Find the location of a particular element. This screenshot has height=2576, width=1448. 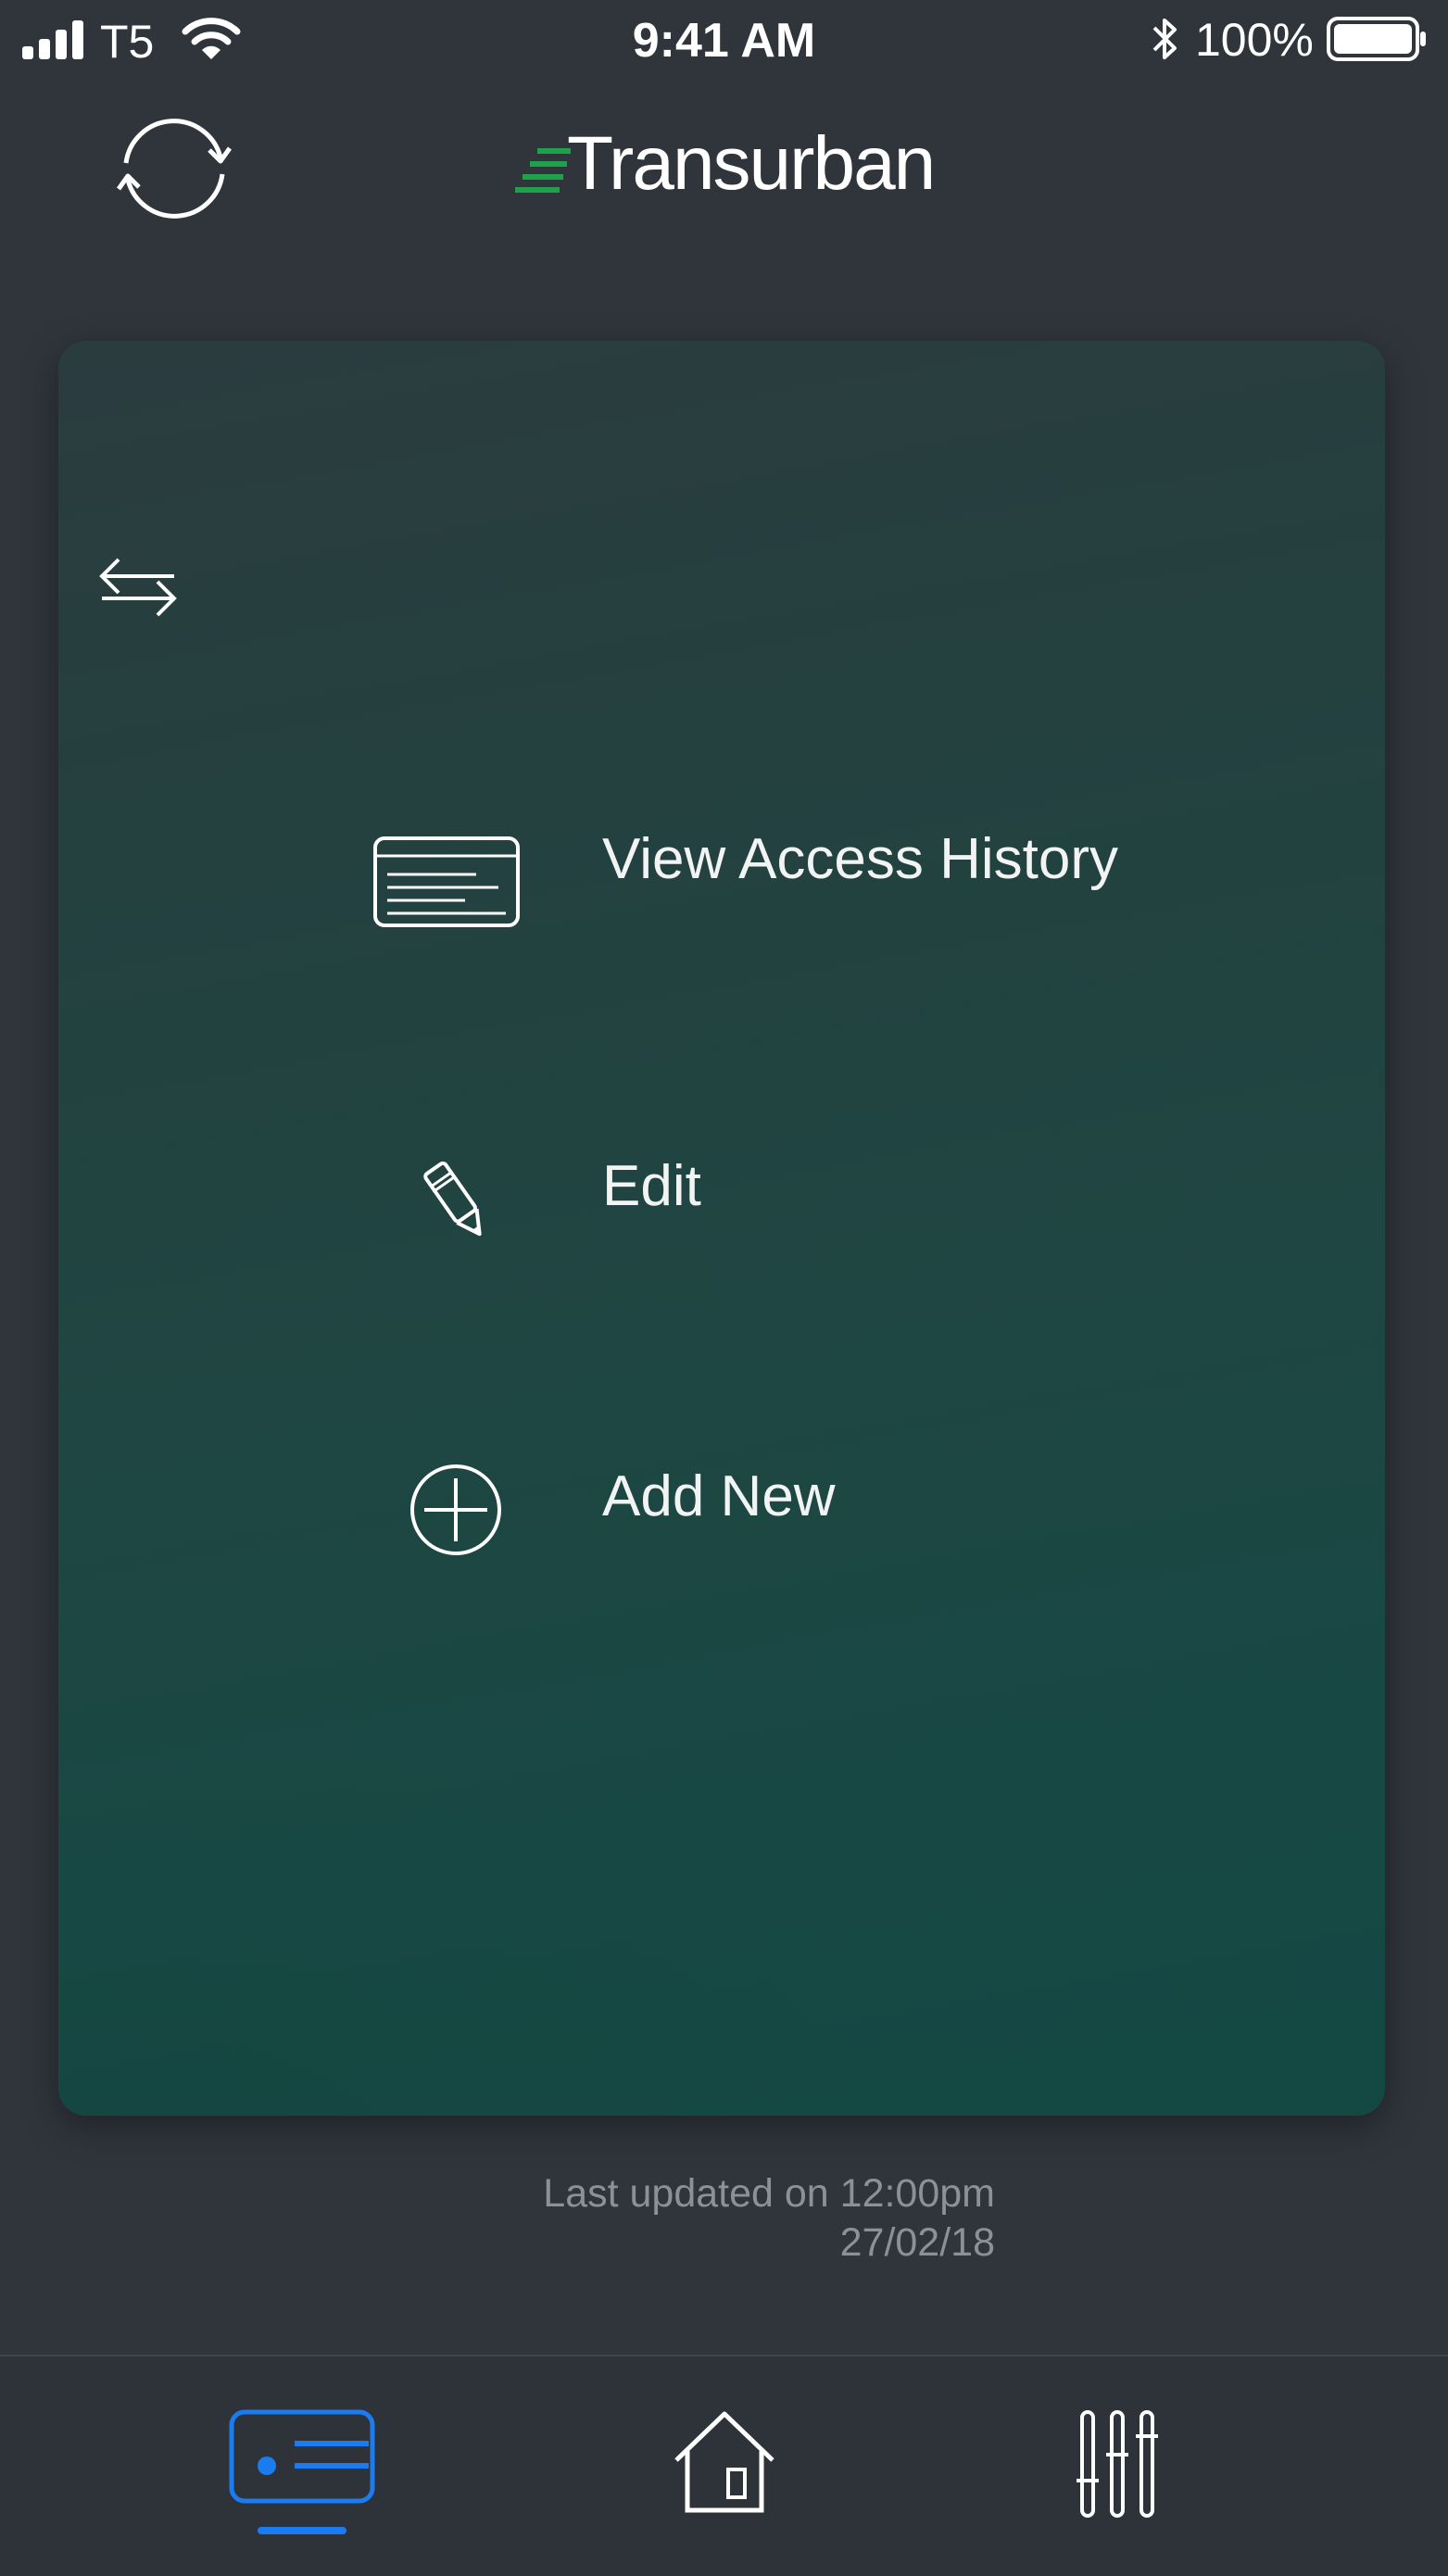

settings-sliders-icon is located at coordinates (1117, 2464).